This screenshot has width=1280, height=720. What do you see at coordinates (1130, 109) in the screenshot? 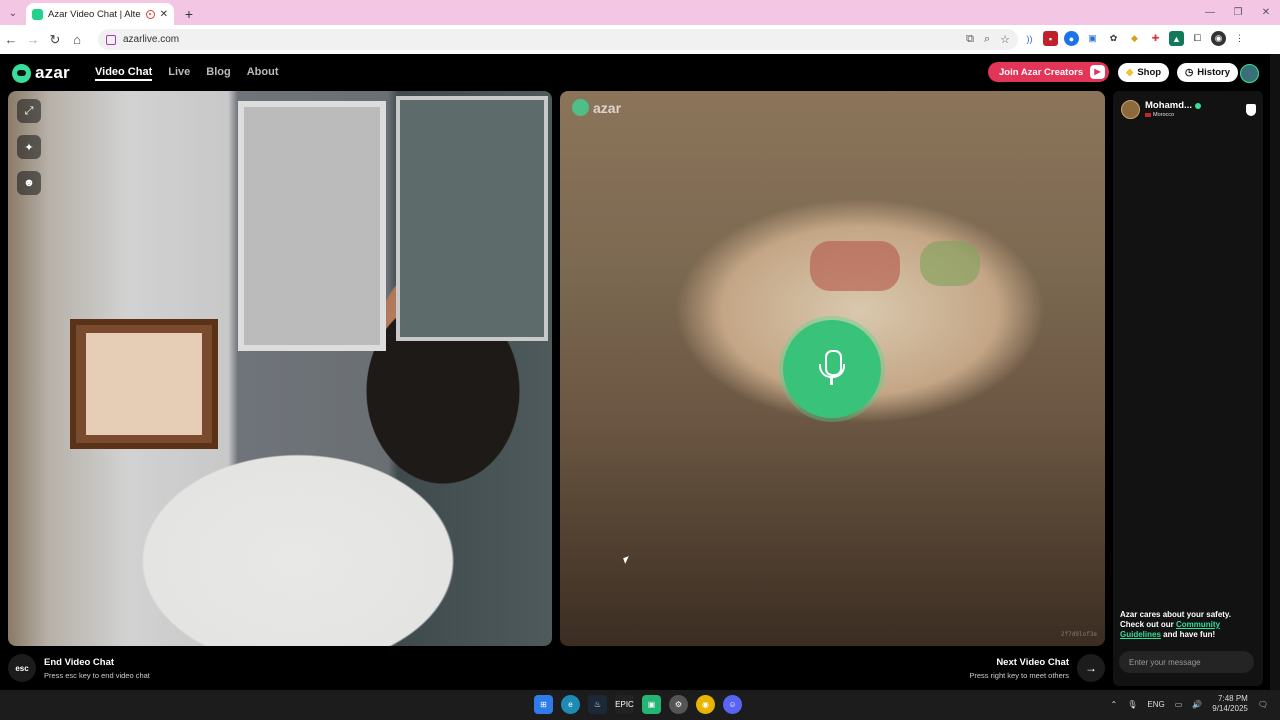
I see `peer-avatar` at bounding box center [1130, 109].